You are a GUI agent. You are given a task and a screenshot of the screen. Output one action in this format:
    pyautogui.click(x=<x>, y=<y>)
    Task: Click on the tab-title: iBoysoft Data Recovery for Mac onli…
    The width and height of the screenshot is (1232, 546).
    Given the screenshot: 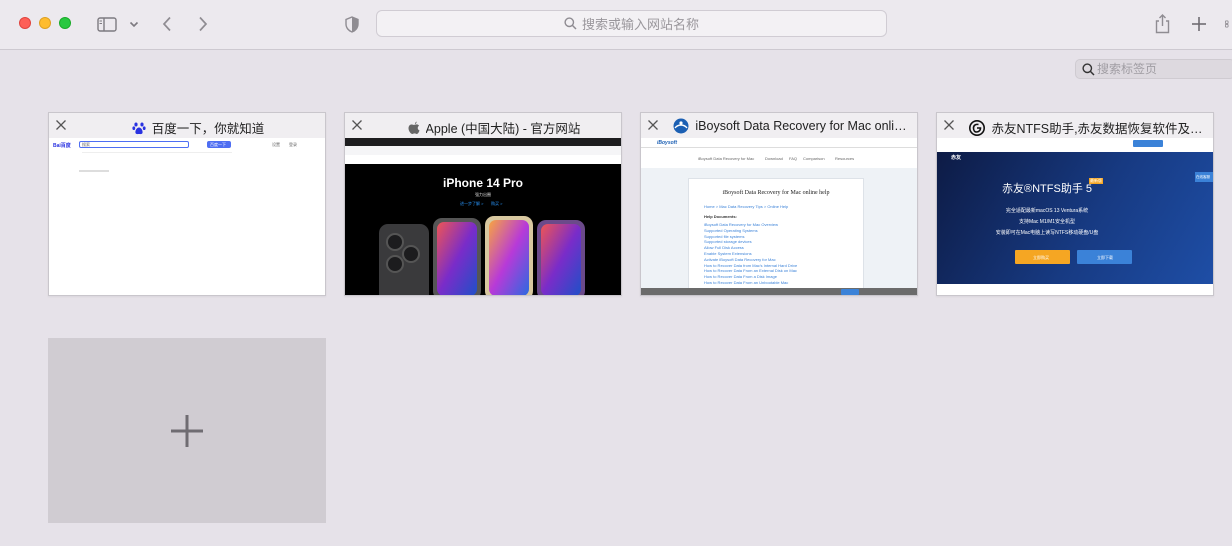 What is the action you would take?
    pyautogui.click(x=801, y=126)
    